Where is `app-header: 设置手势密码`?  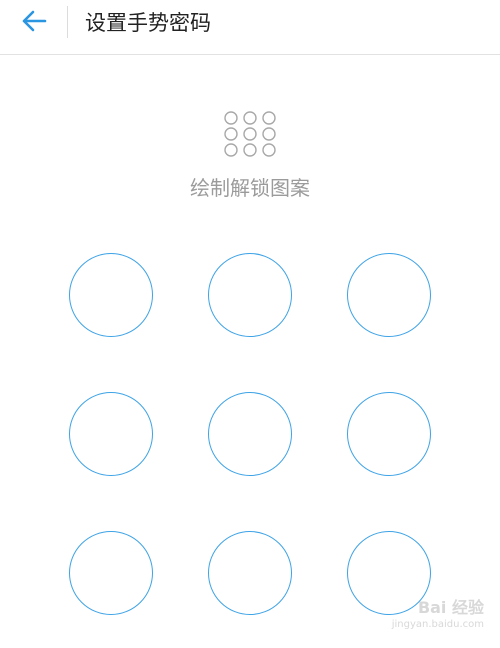 app-header: 设置手势密码 is located at coordinates (250, 27).